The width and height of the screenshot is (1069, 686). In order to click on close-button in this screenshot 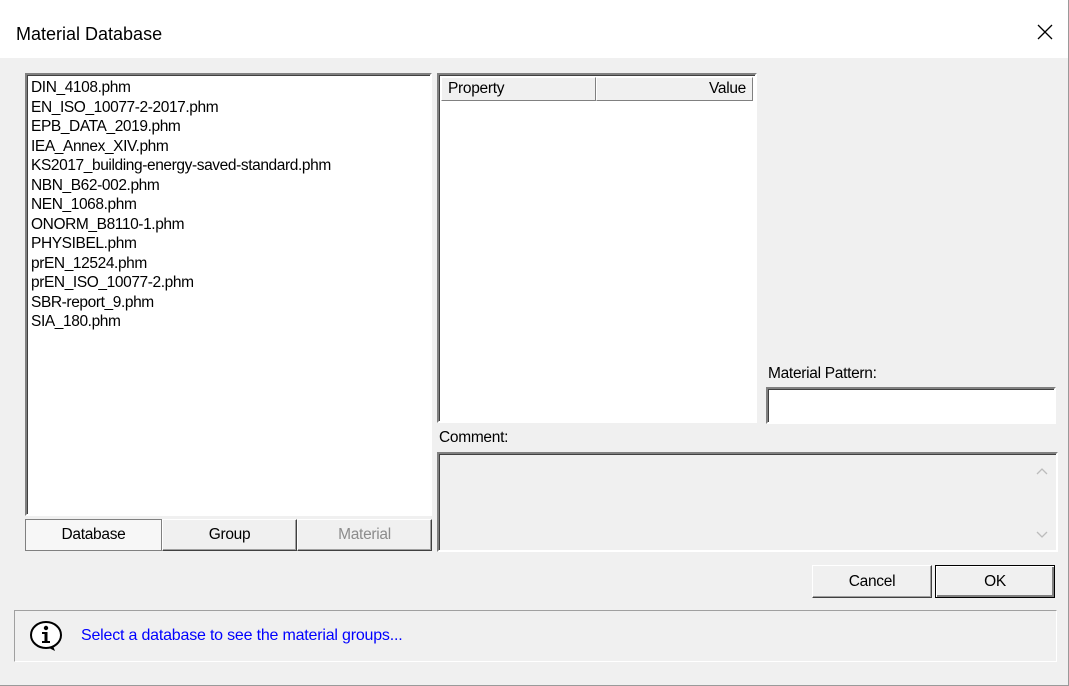, I will do `click(1045, 32)`.